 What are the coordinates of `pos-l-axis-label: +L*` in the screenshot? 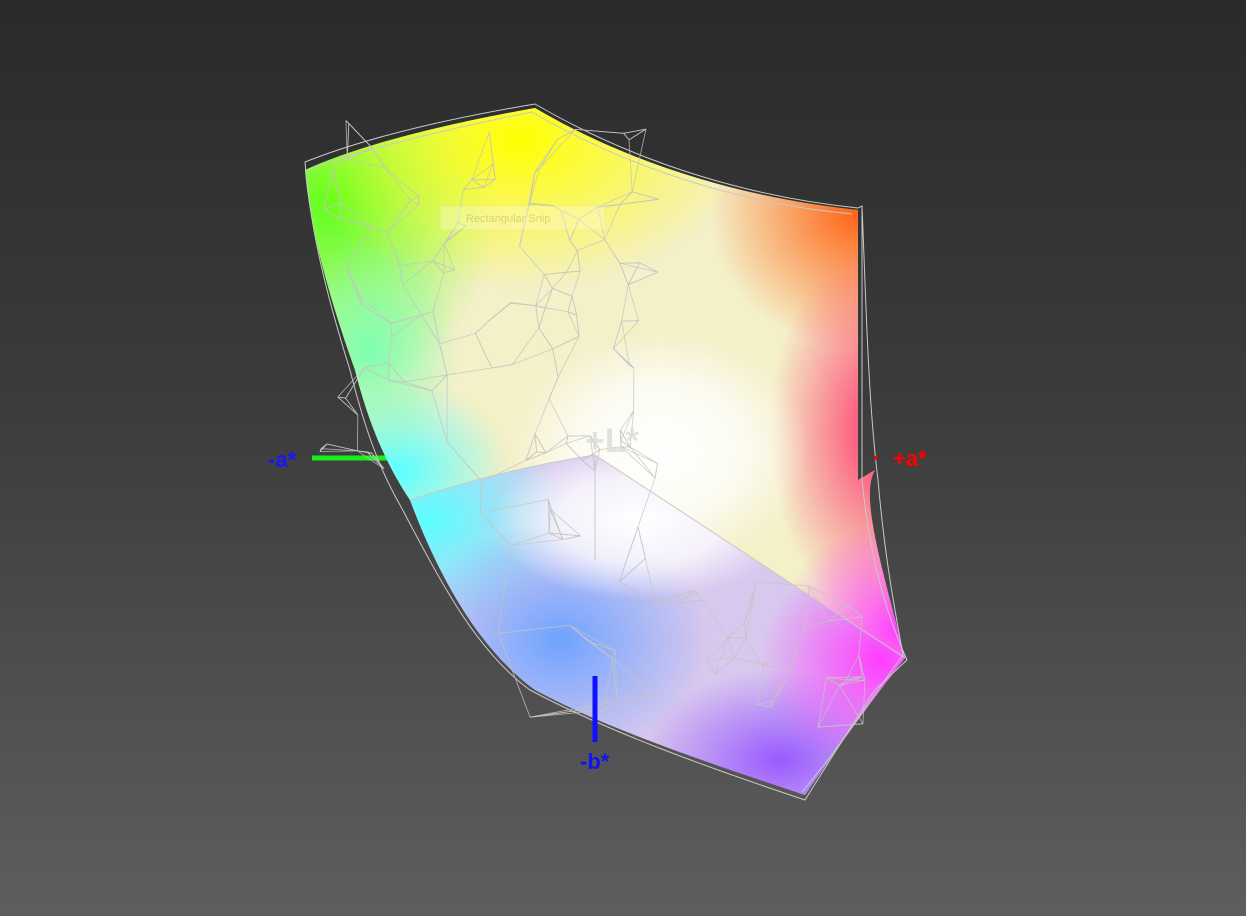 It's located at (612, 441).